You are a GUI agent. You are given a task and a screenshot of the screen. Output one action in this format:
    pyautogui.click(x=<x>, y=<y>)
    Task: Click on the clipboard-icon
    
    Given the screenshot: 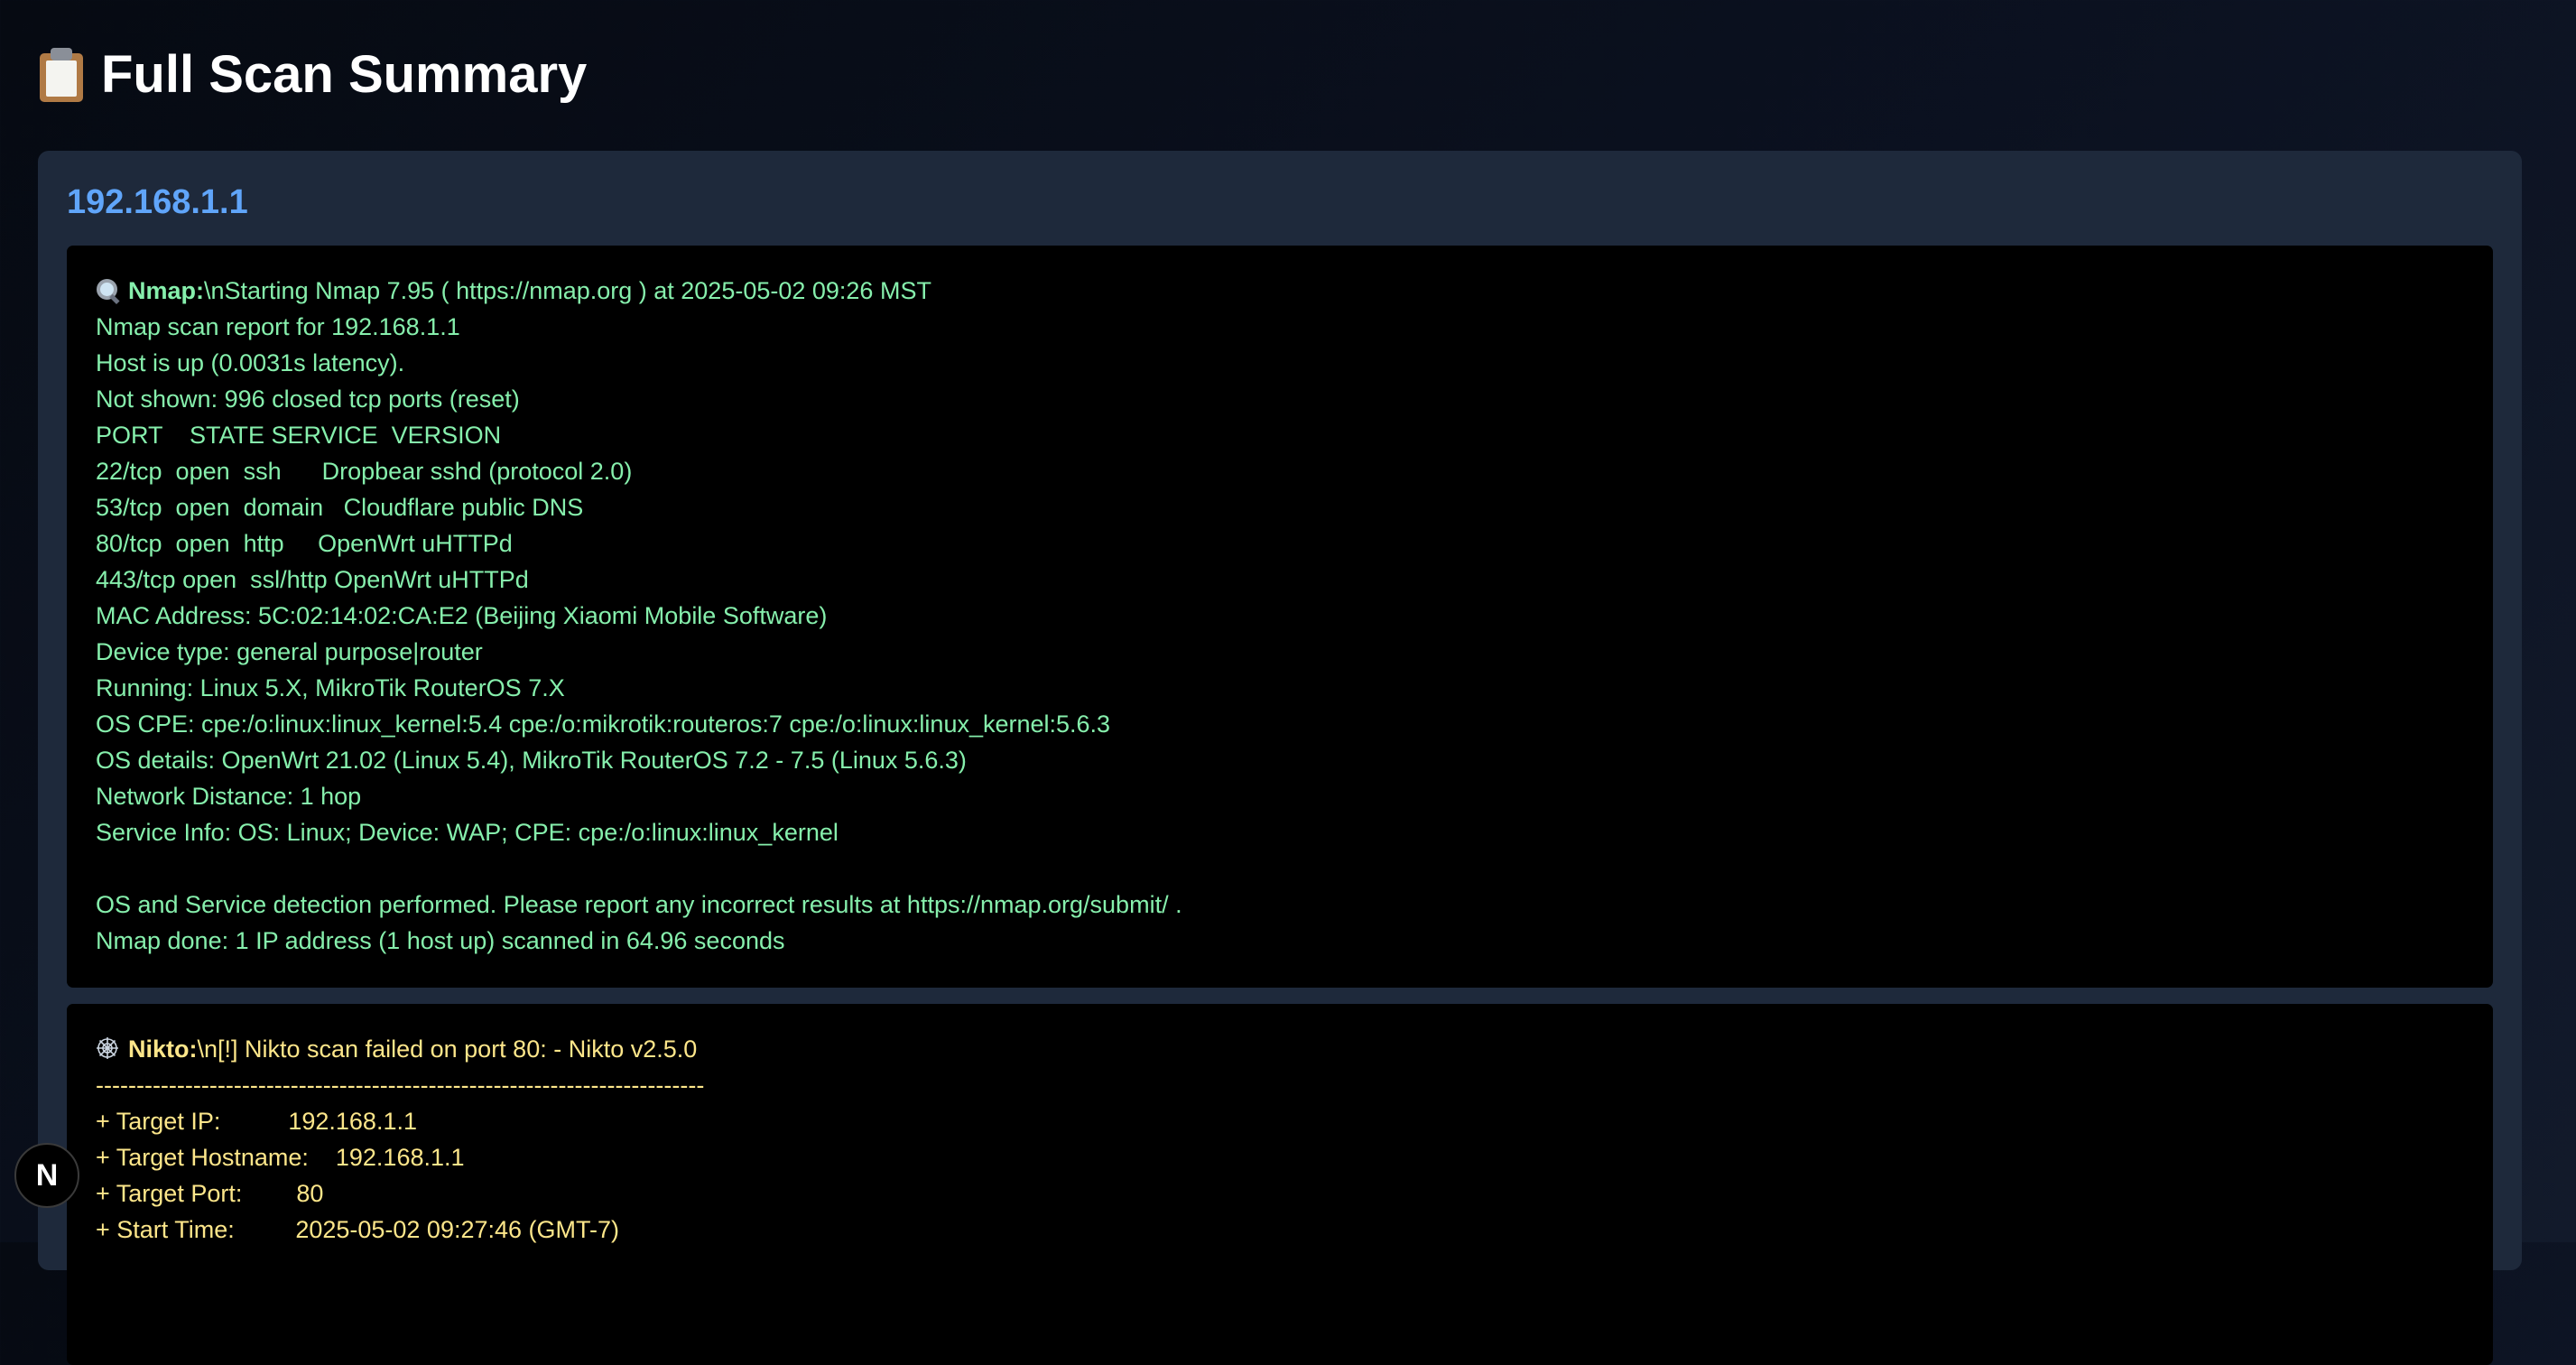 What is the action you would take?
    pyautogui.click(x=62, y=75)
    